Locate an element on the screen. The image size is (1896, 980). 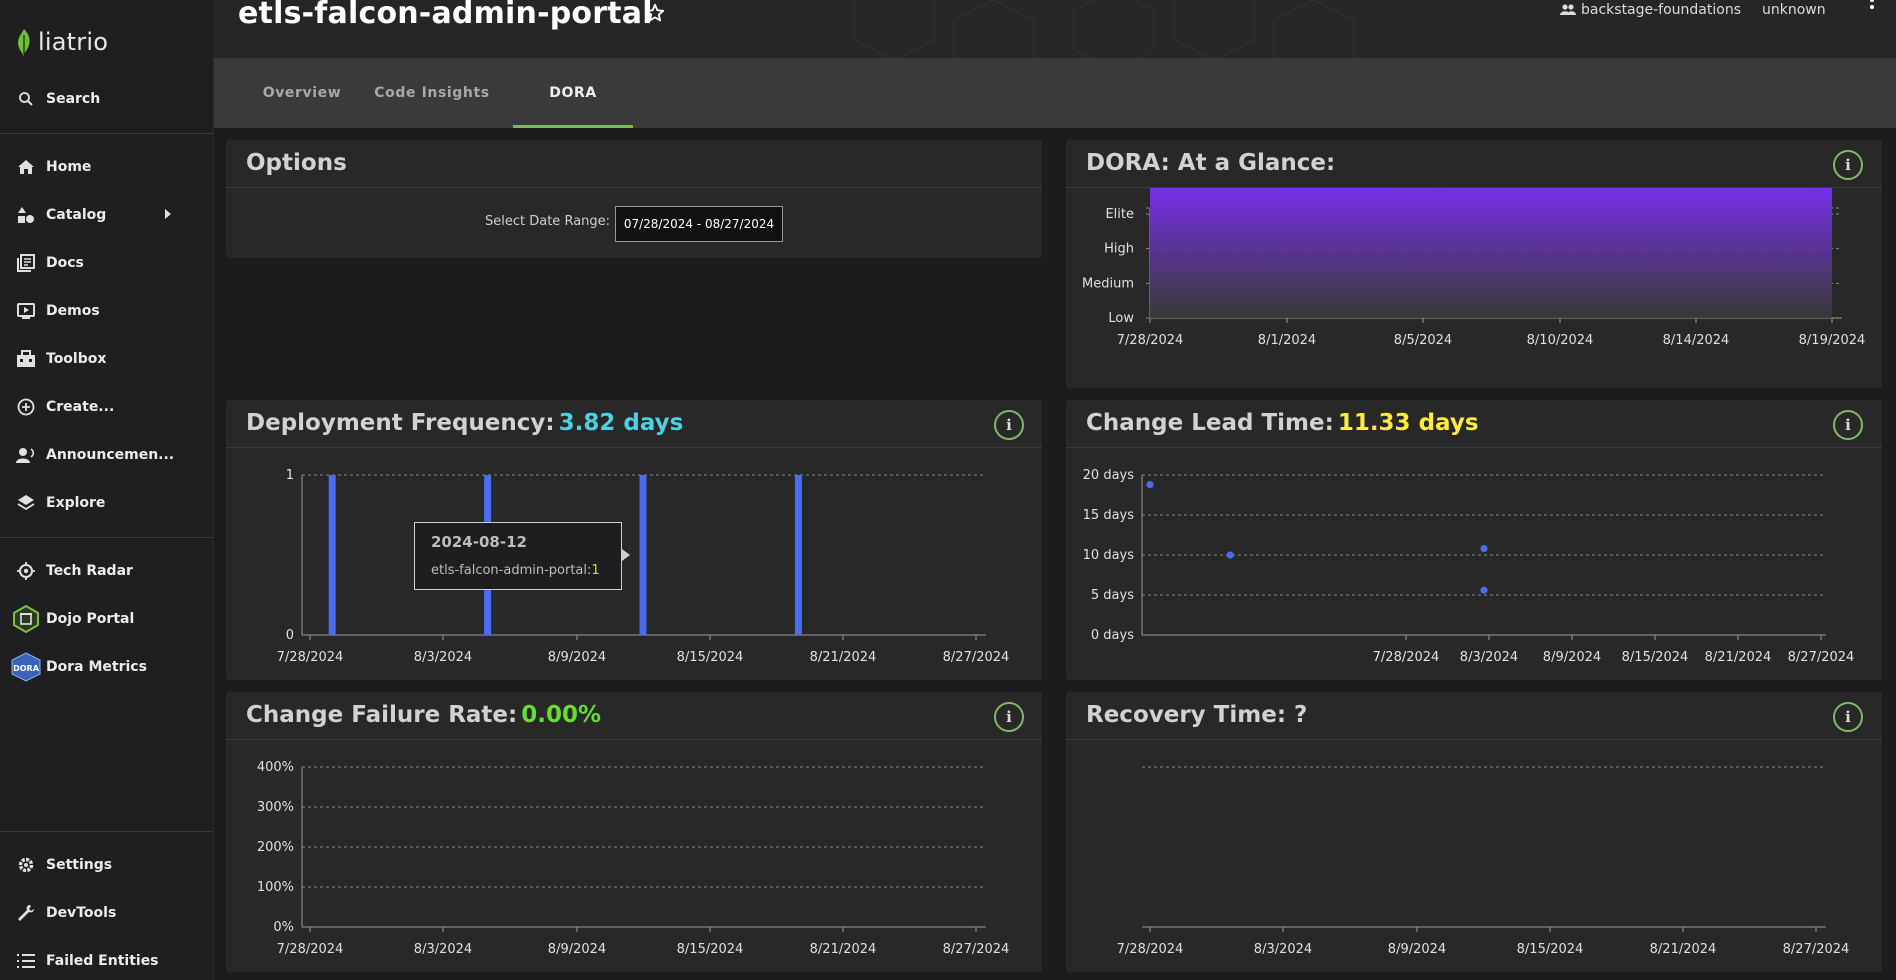
date-range-picker: 07/28/2024 - 08/27/2024 is located at coordinates (699, 224).